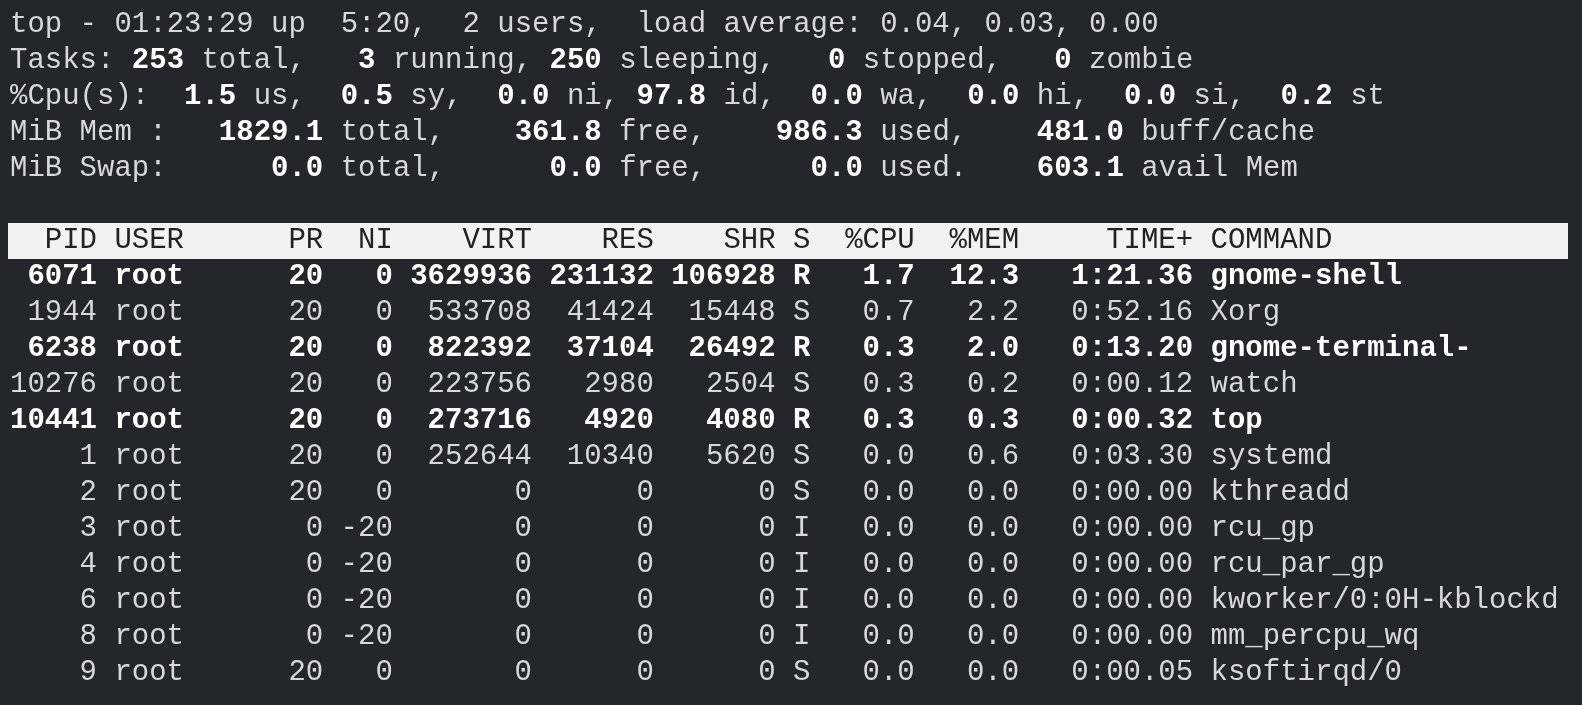 The image size is (1582, 705). What do you see at coordinates (1298, 565) in the screenshot?
I see `table-cell-text: rcu_par_gp` at bounding box center [1298, 565].